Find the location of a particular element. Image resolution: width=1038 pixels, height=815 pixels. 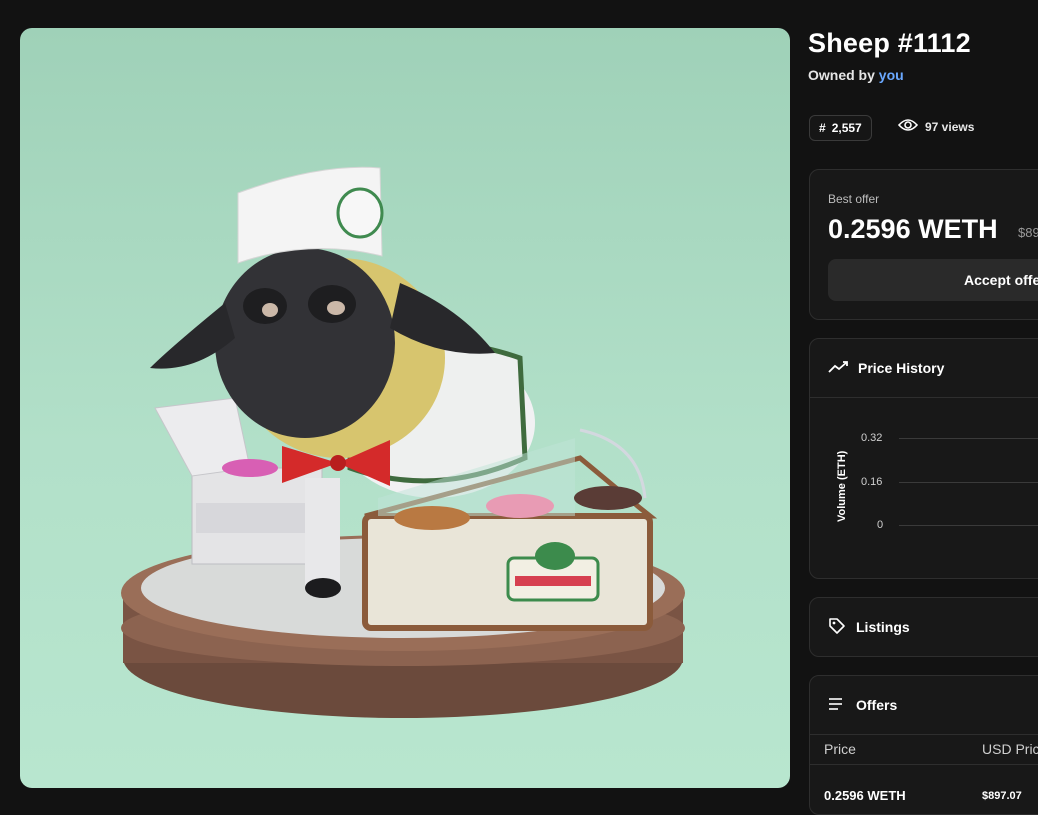

rank-value: 2,557 is located at coordinates (846, 128).